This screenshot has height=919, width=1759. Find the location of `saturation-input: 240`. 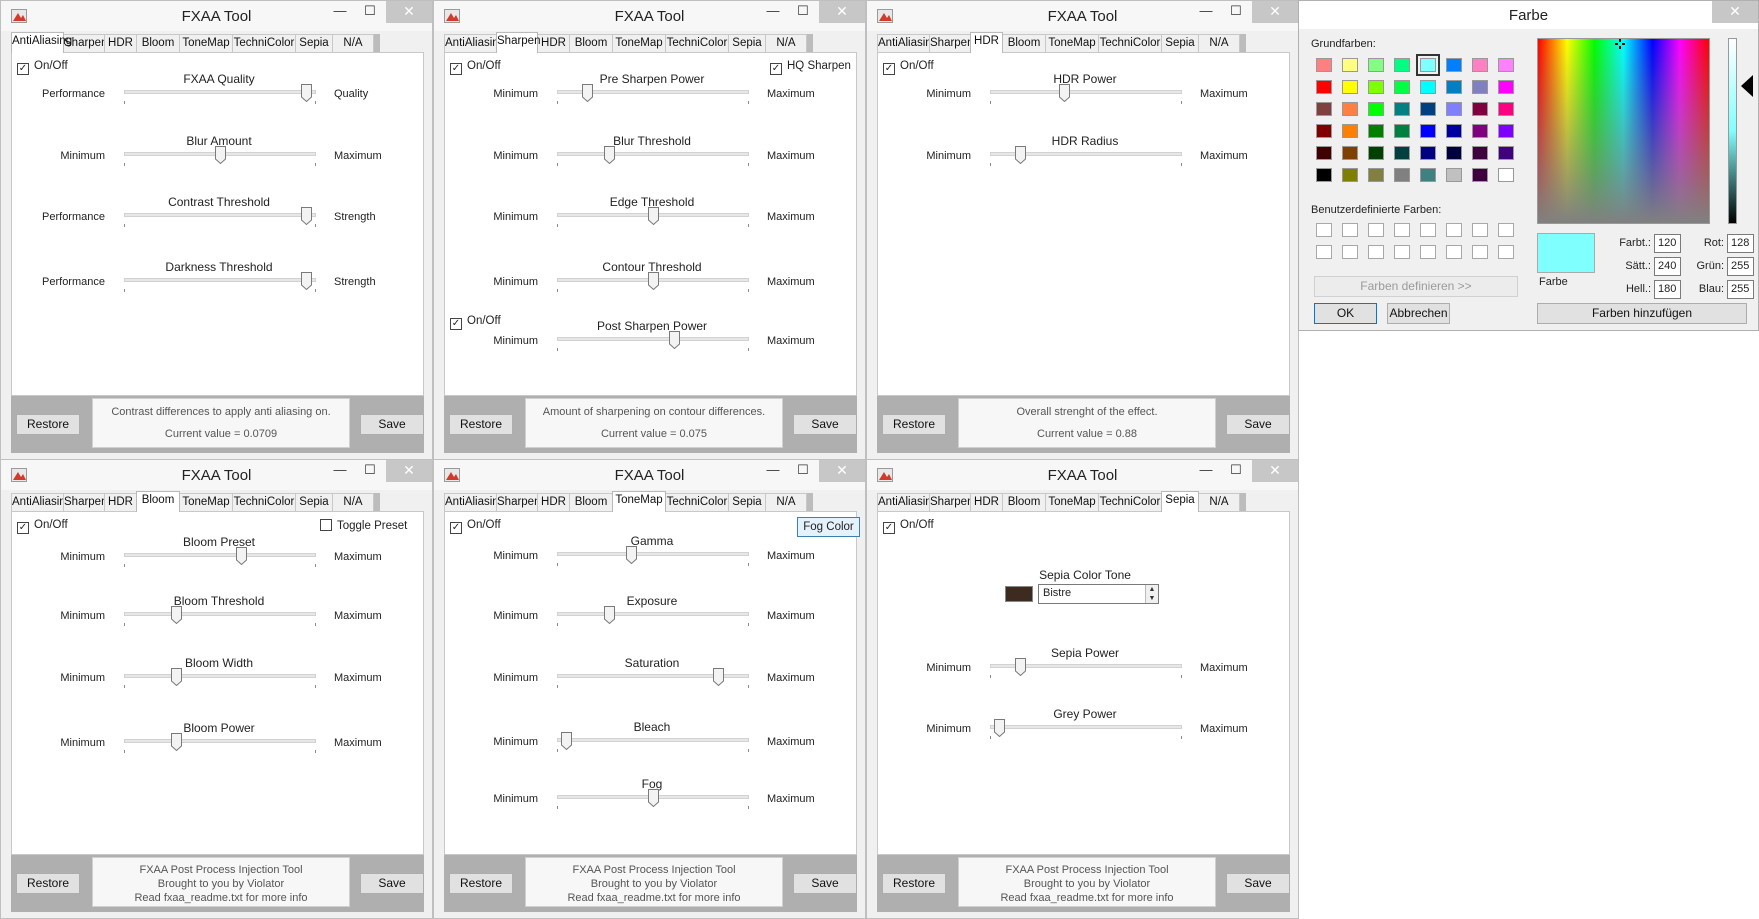

saturation-input: 240 is located at coordinates (1667, 266).